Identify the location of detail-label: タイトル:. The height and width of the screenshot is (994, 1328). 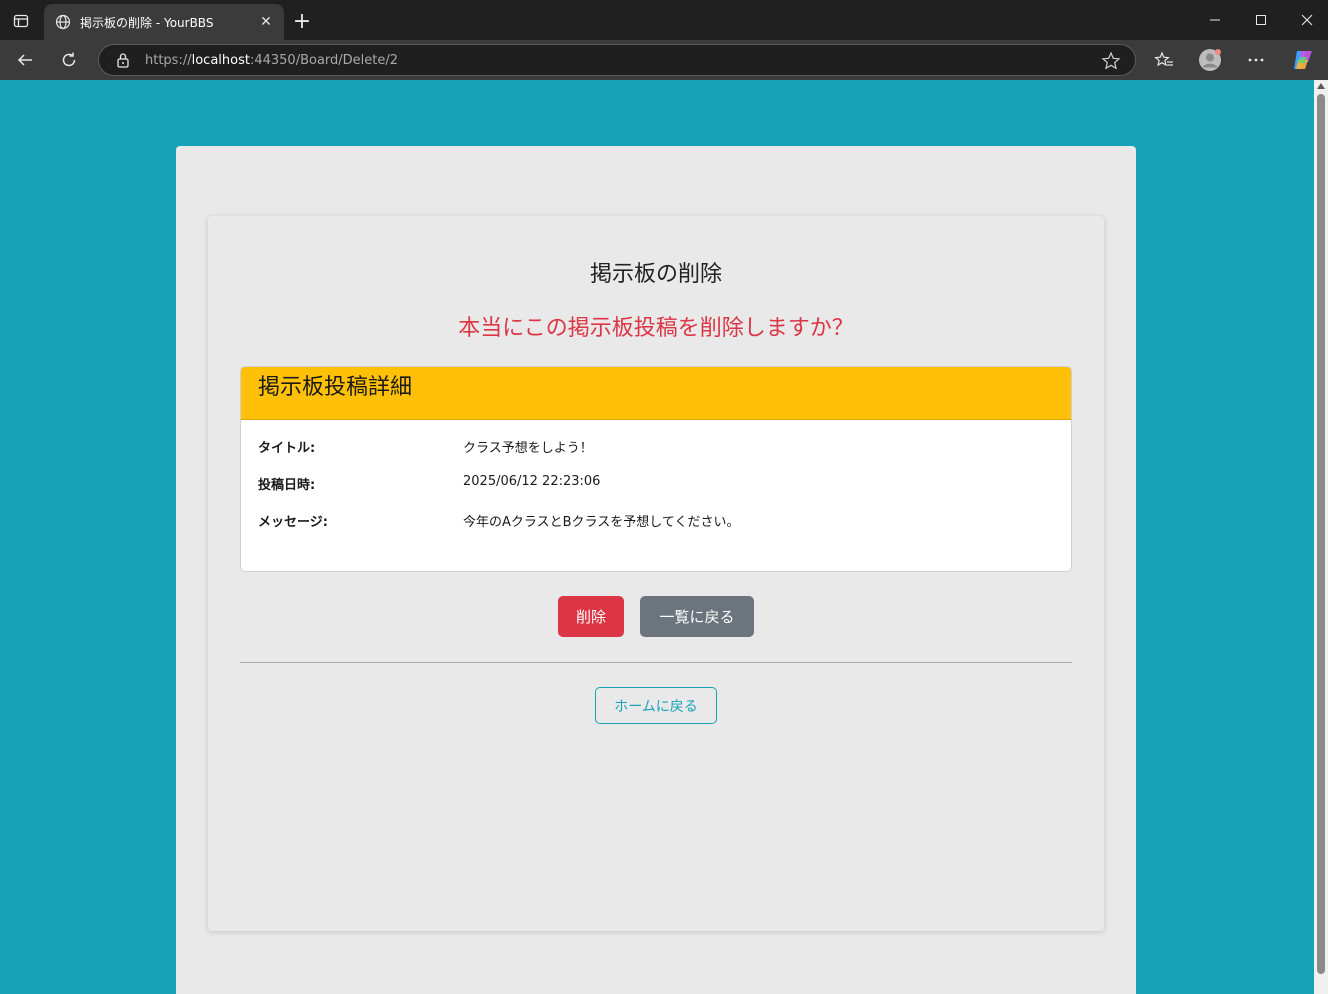
(287, 448).